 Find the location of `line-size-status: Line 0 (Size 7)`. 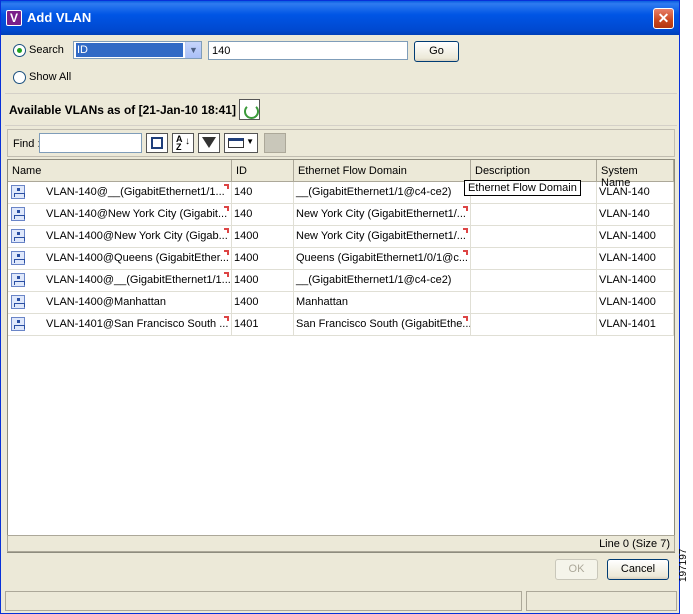

line-size-status: Line 0 (Size 7) is located at coordinates (634, 544).